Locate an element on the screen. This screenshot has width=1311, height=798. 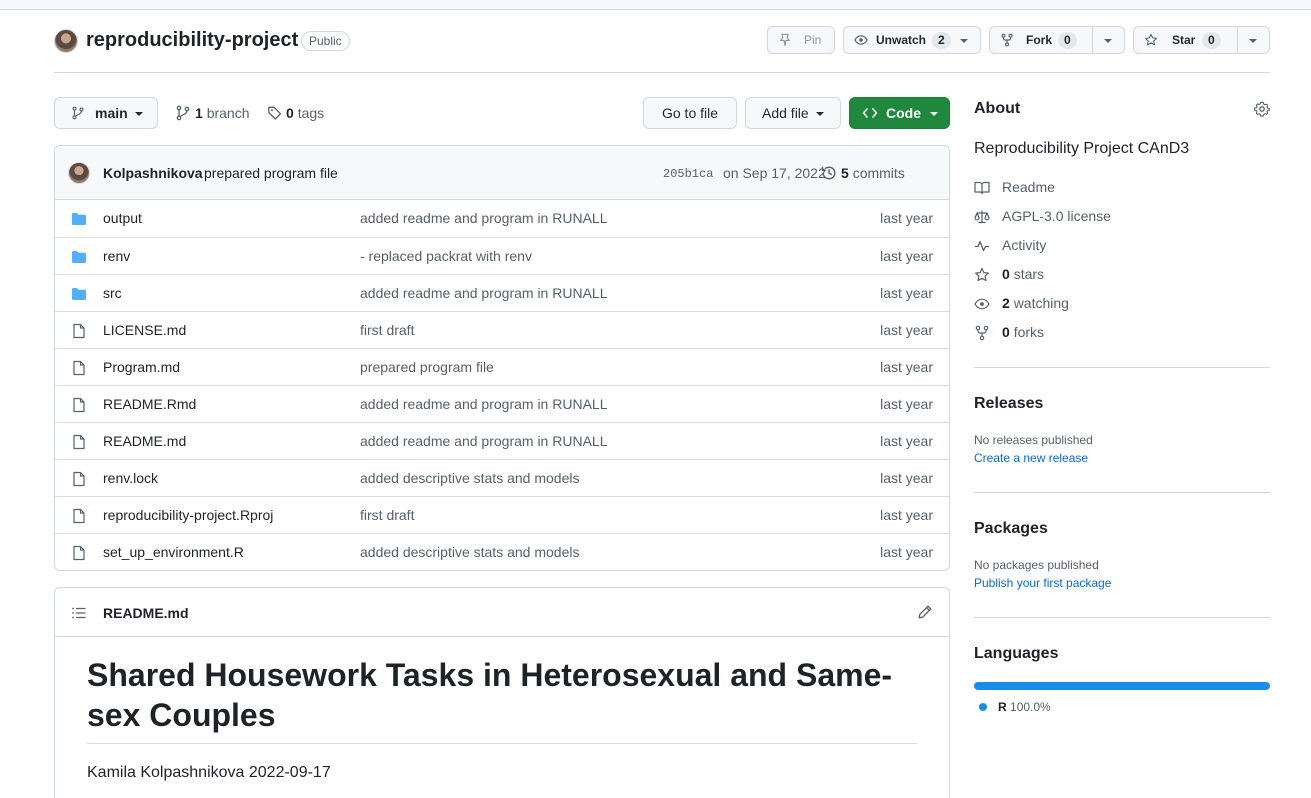
file-name-link: set_up_environment.R is located at coordinates (173, 552).